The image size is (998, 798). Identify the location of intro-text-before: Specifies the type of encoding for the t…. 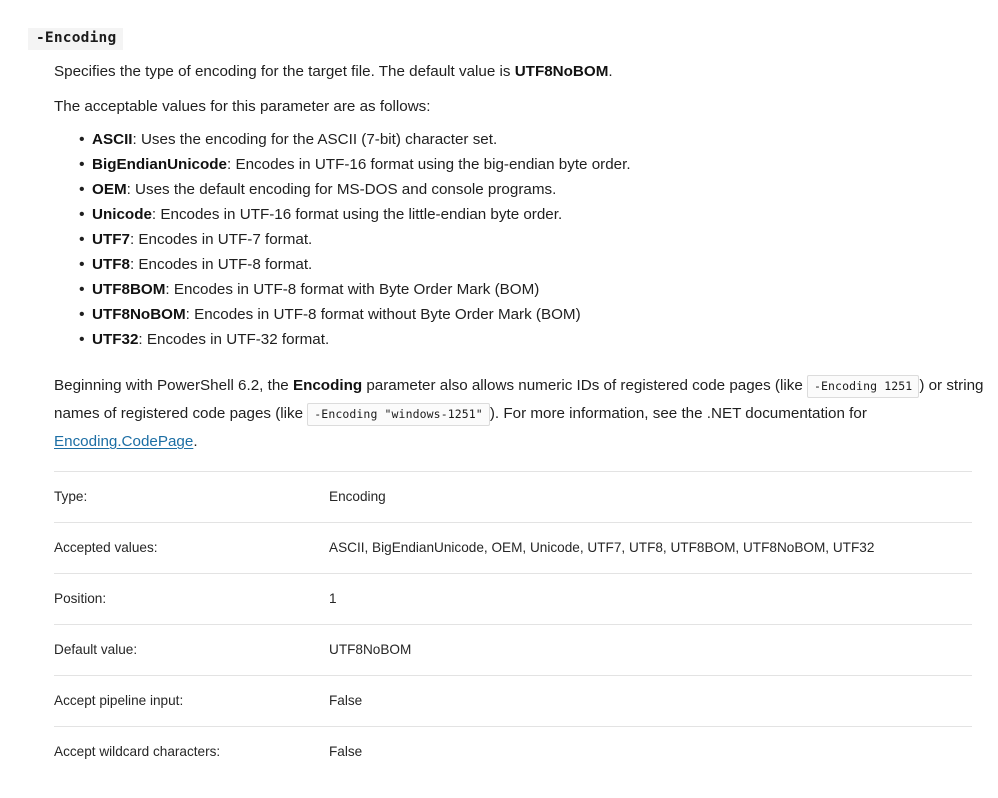
(284, 71).